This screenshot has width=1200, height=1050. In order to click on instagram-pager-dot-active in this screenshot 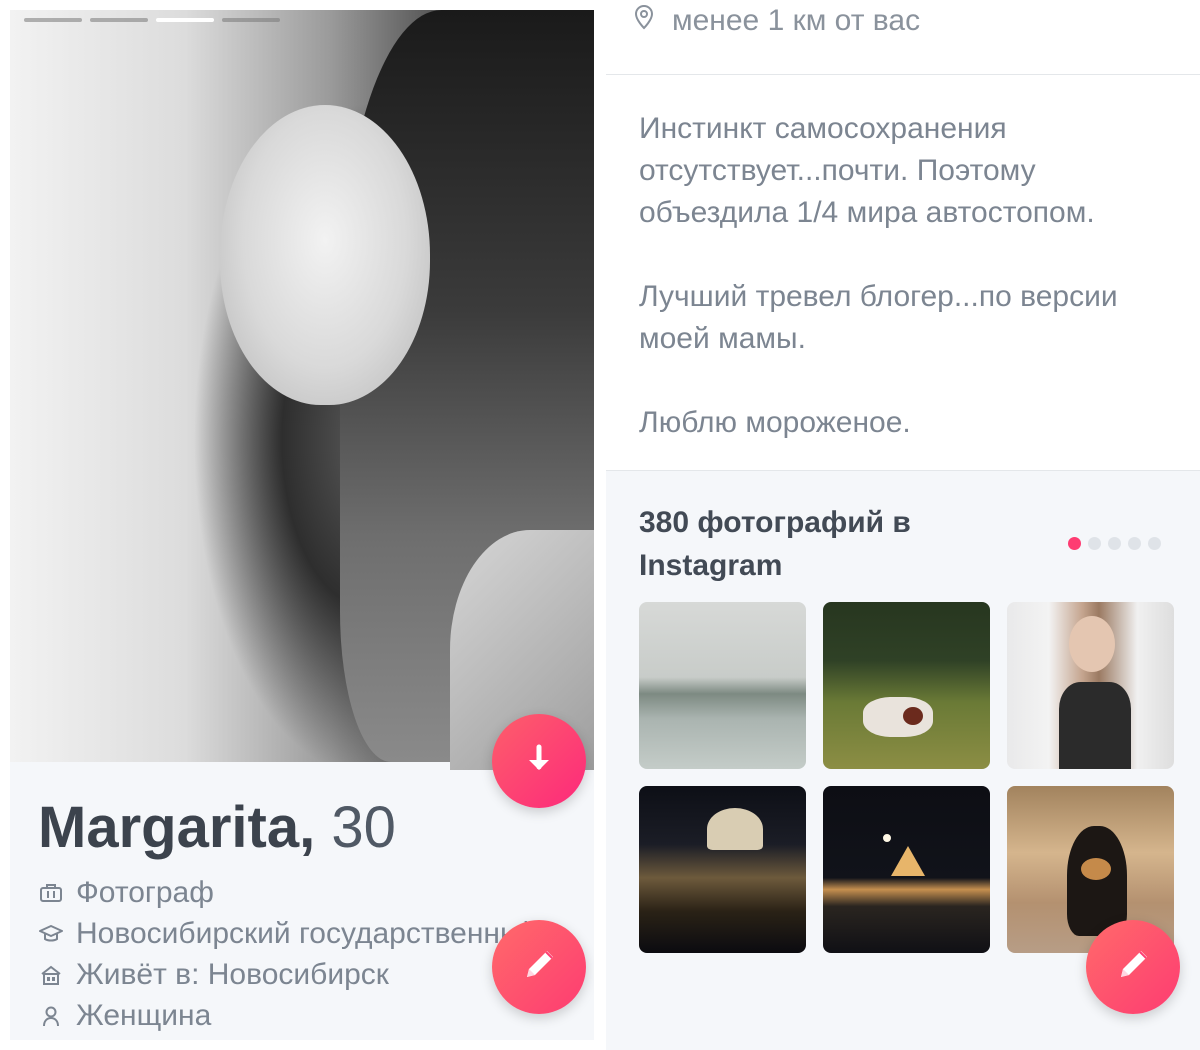, I will do `click(1074, 543)`.